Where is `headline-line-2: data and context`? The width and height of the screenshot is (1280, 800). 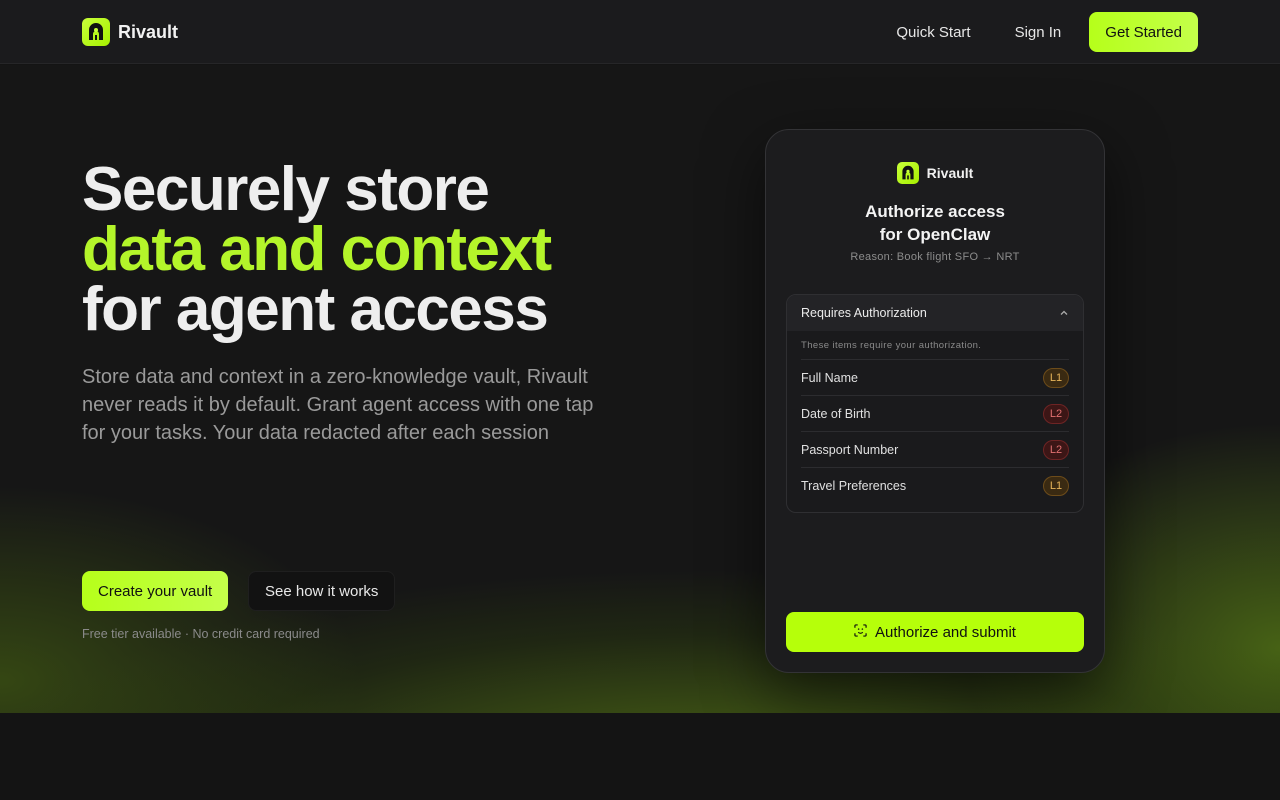
headline-line-2: data and context is located at coordinates (317, 249).